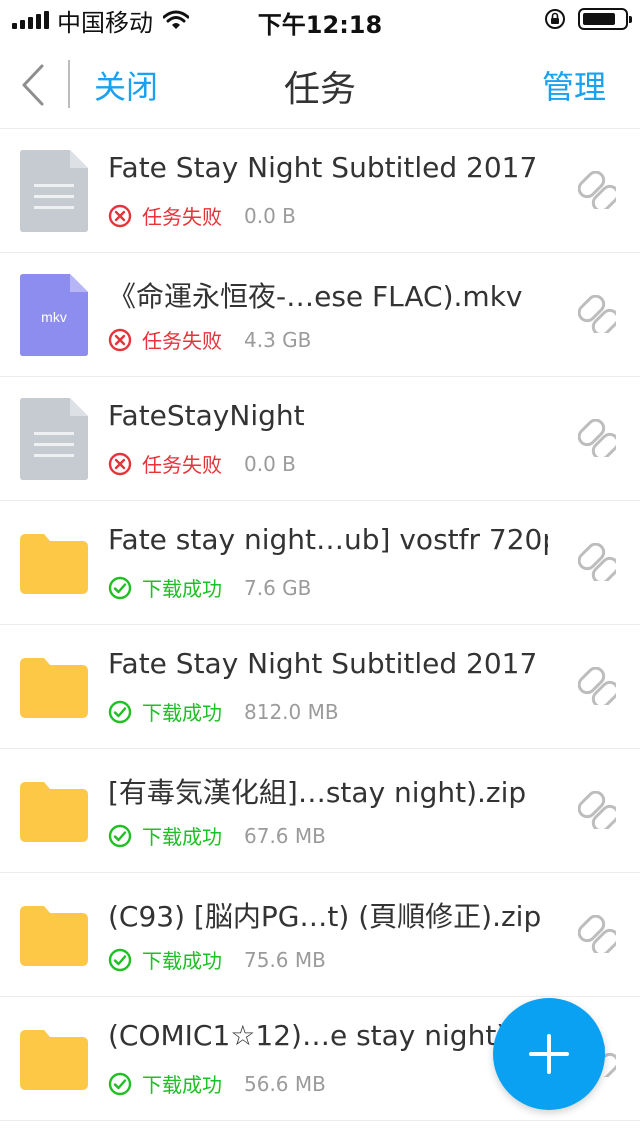 This screenshot has height=1136, width=640. I want to click on manage-button: 管理, so click(574, 85).